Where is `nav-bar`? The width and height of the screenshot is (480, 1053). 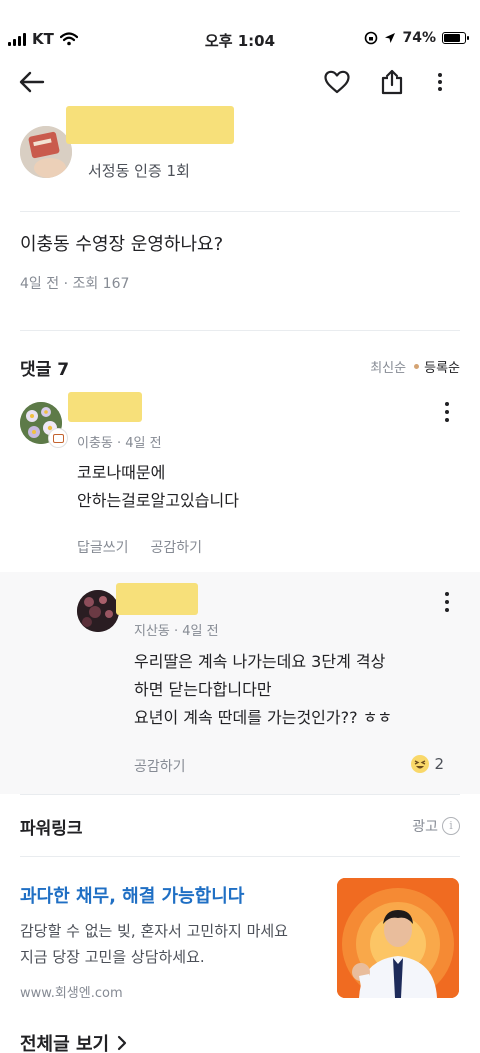
nav-bar is located at coordinates (240, 82).